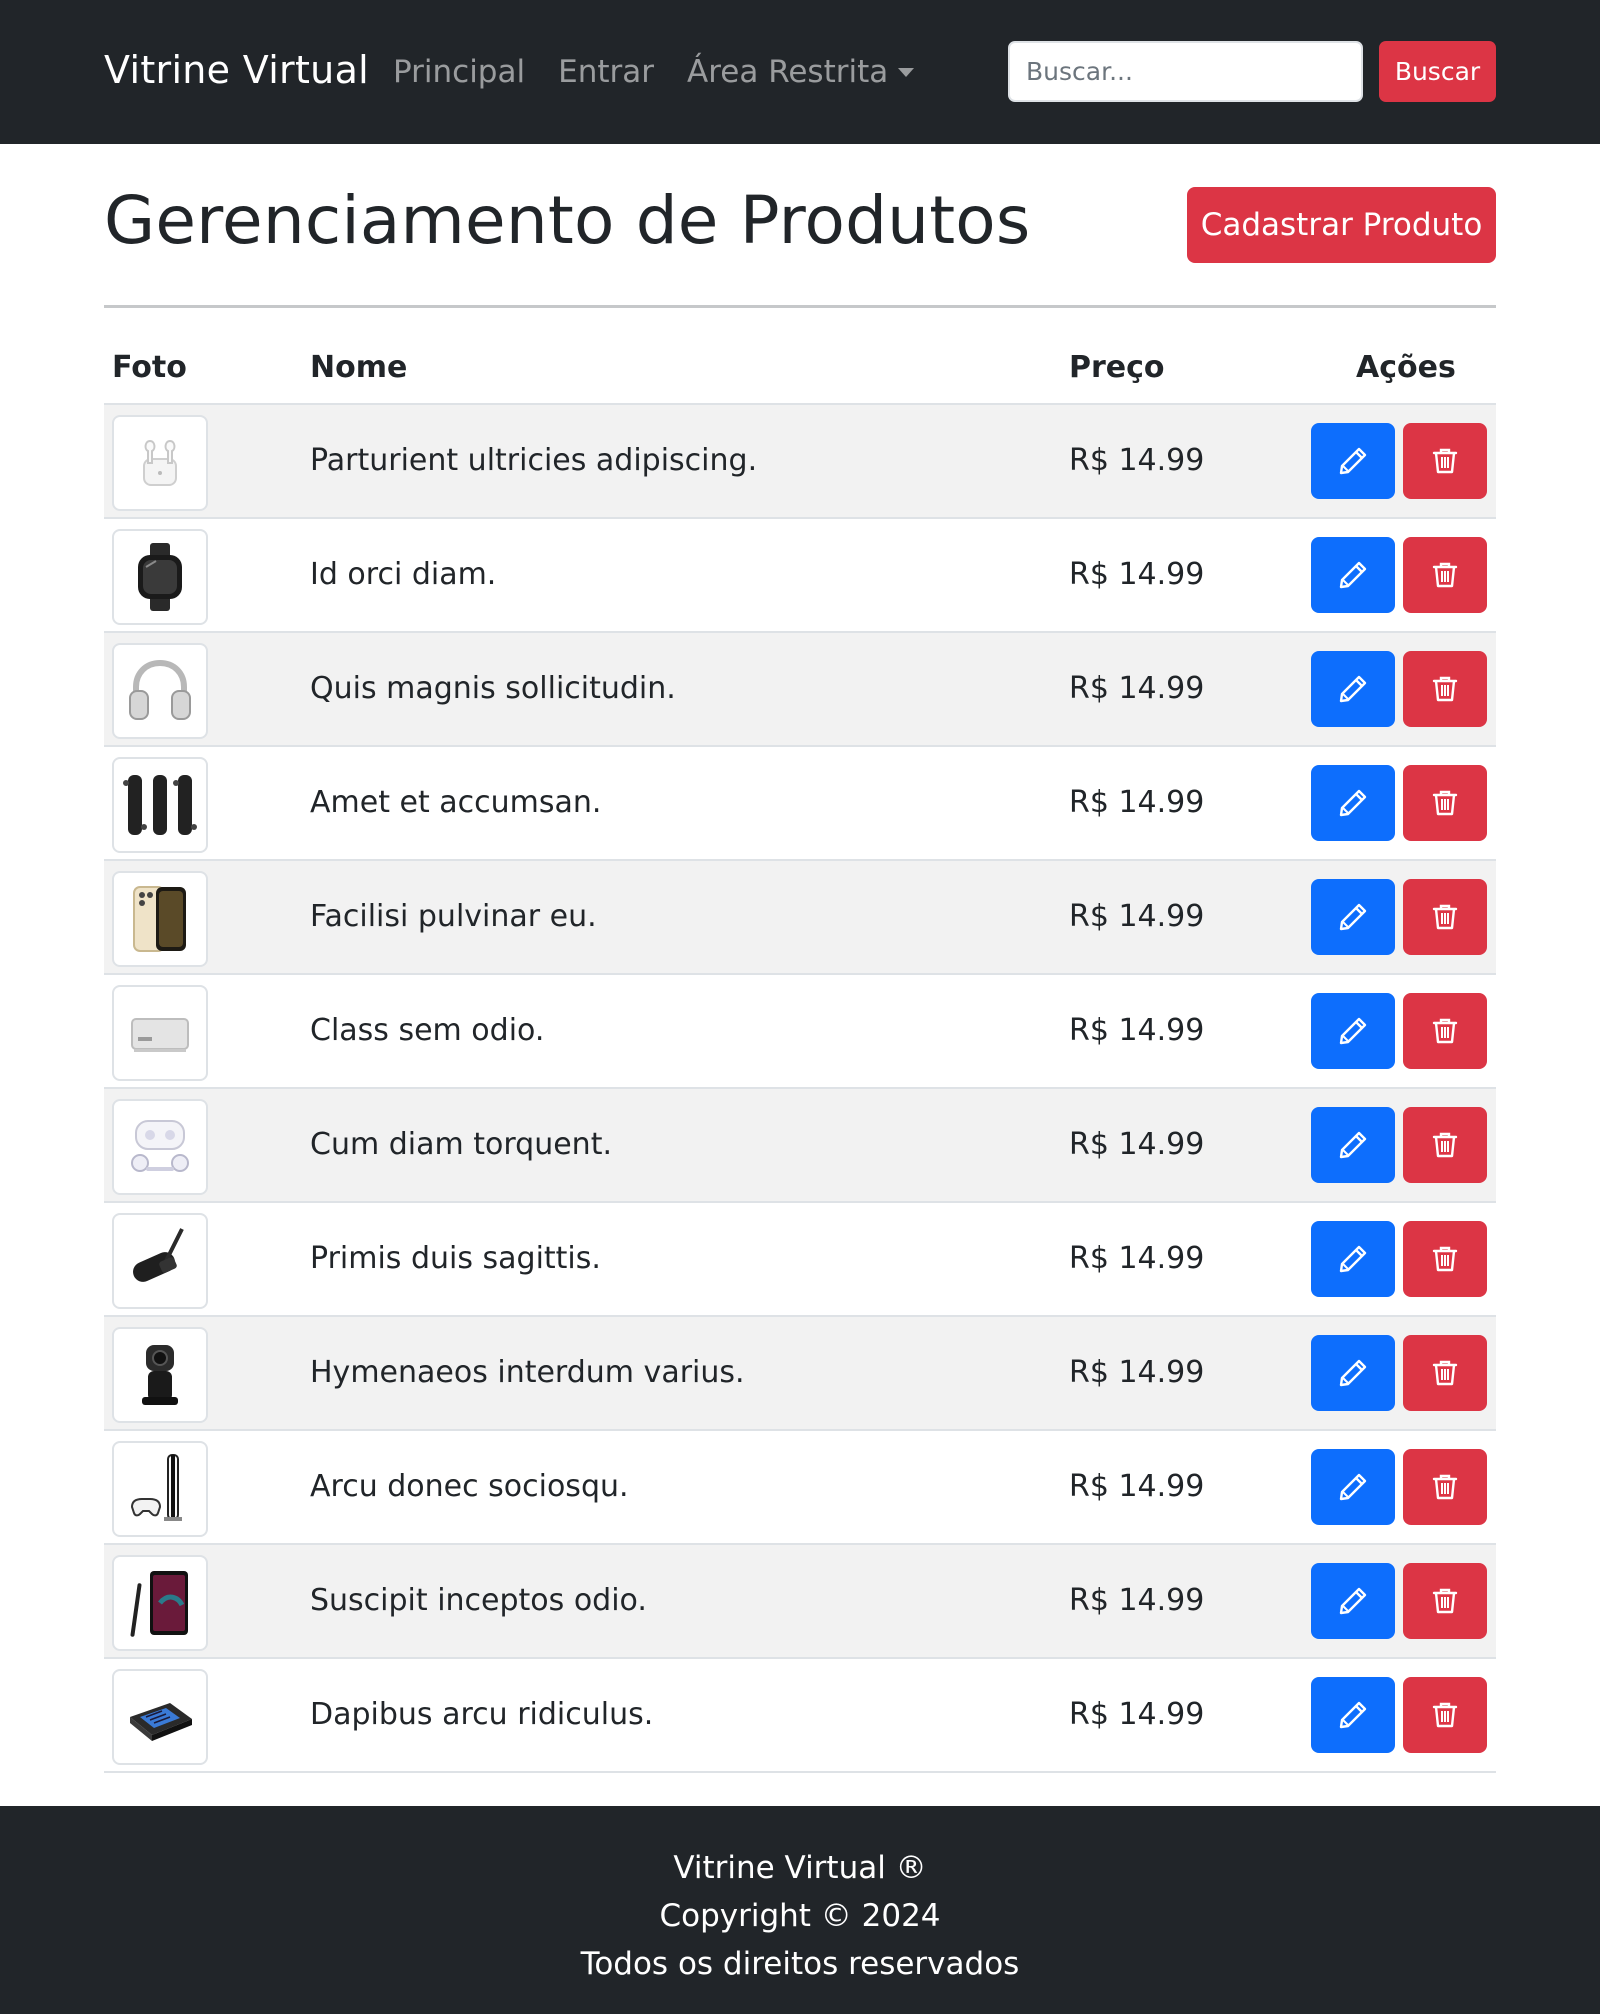  What do you see at coordinates (567, 220) in the screenshot?
I see `page-title: Gerenciamento de Produtos` at bounding box center [567, 220].